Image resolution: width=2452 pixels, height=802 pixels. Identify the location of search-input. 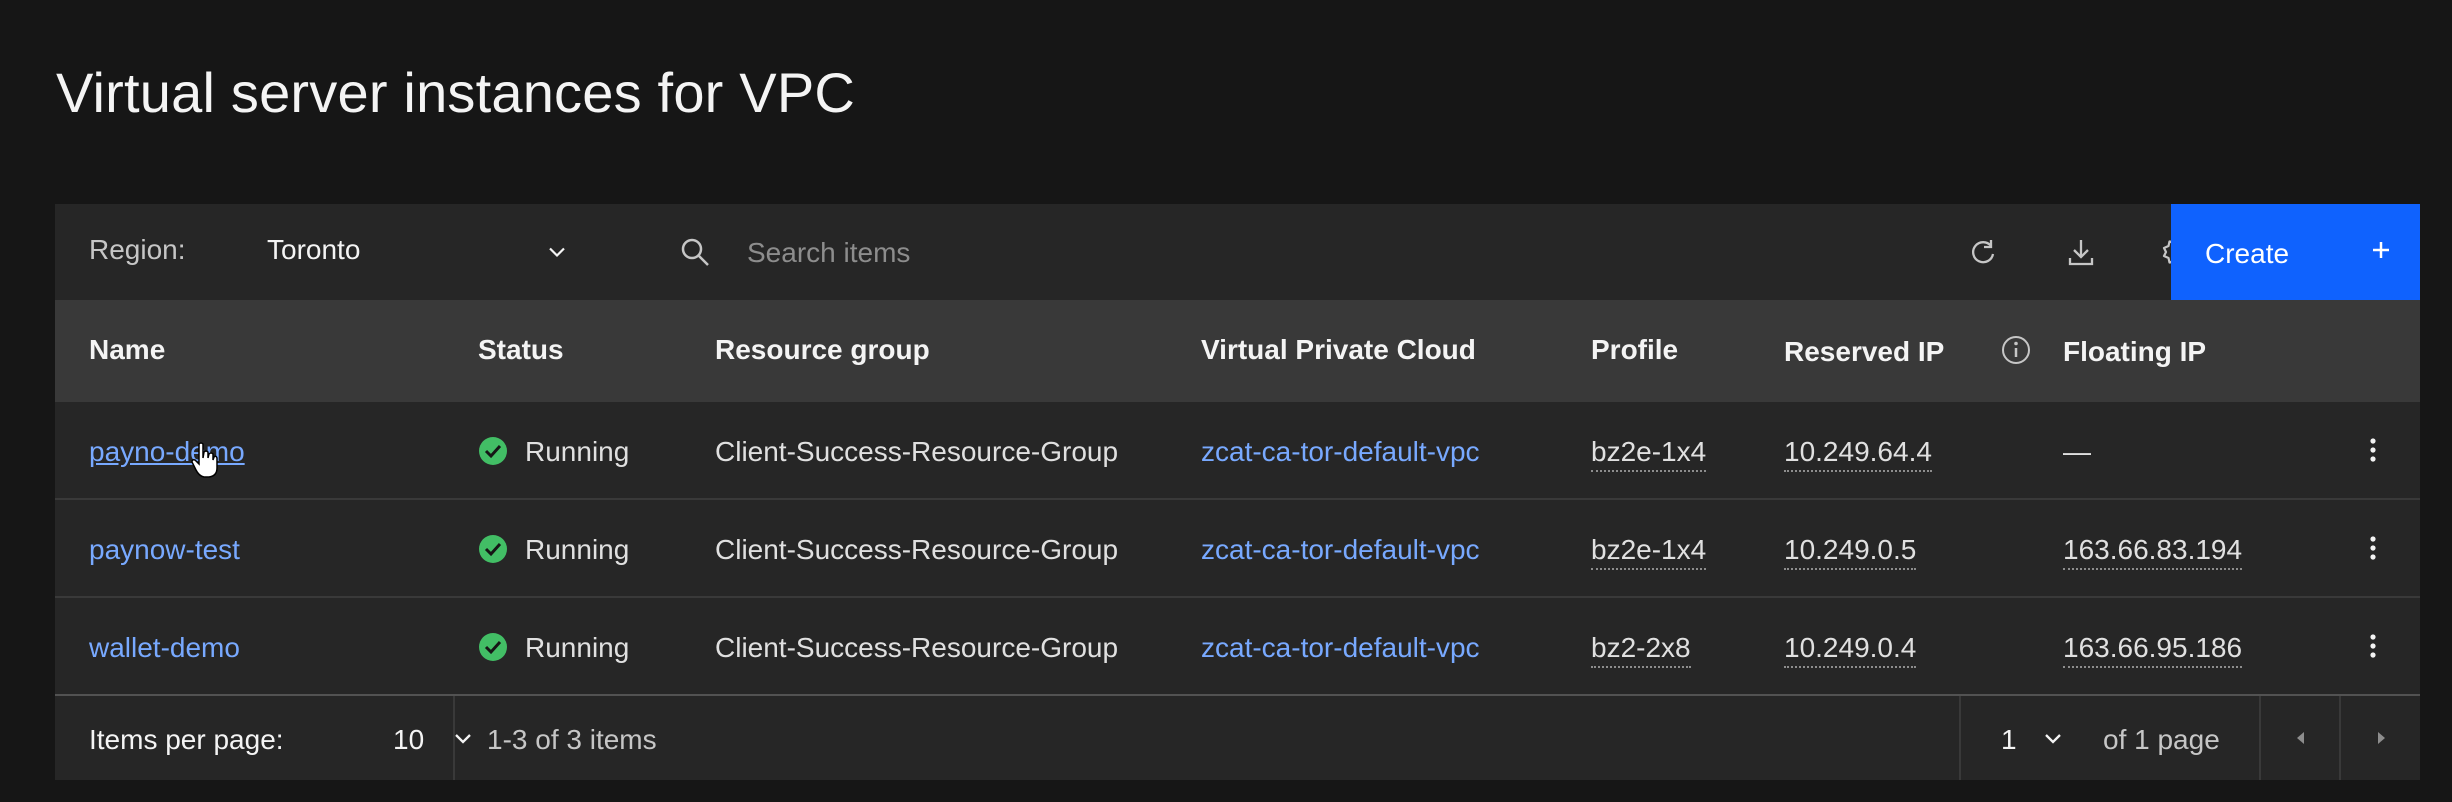
(1197, 253).